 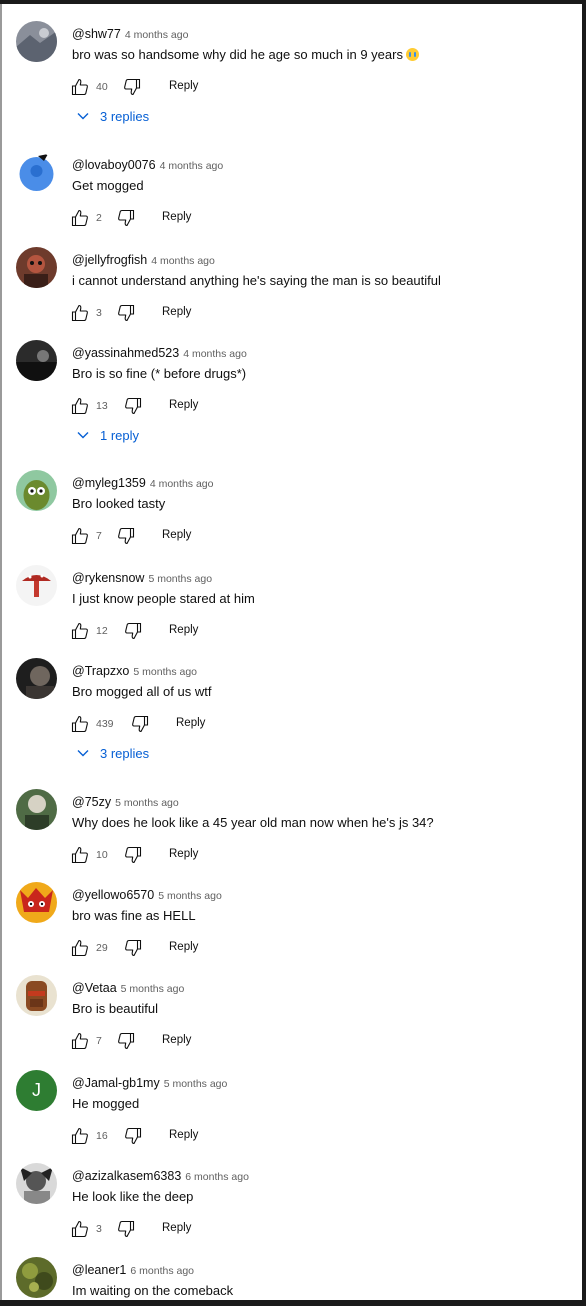 I want to click on comment-header: @yassinahmed523 4 months ago, so click(x=159, y=353).